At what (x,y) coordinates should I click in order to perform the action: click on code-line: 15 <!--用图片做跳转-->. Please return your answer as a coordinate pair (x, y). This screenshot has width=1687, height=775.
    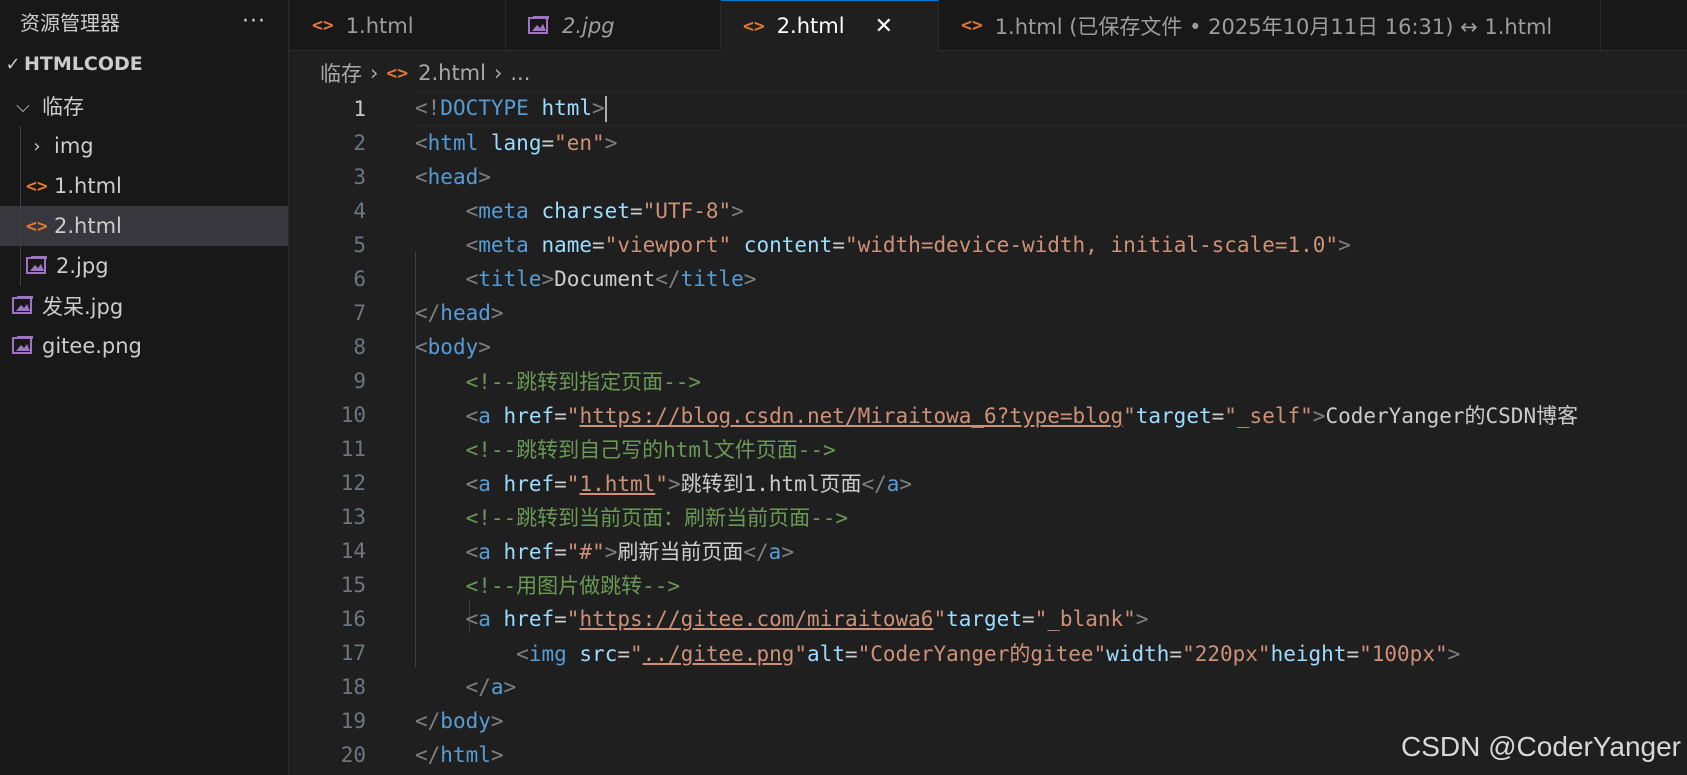
    Looking at the image, I should click on (485, 585).